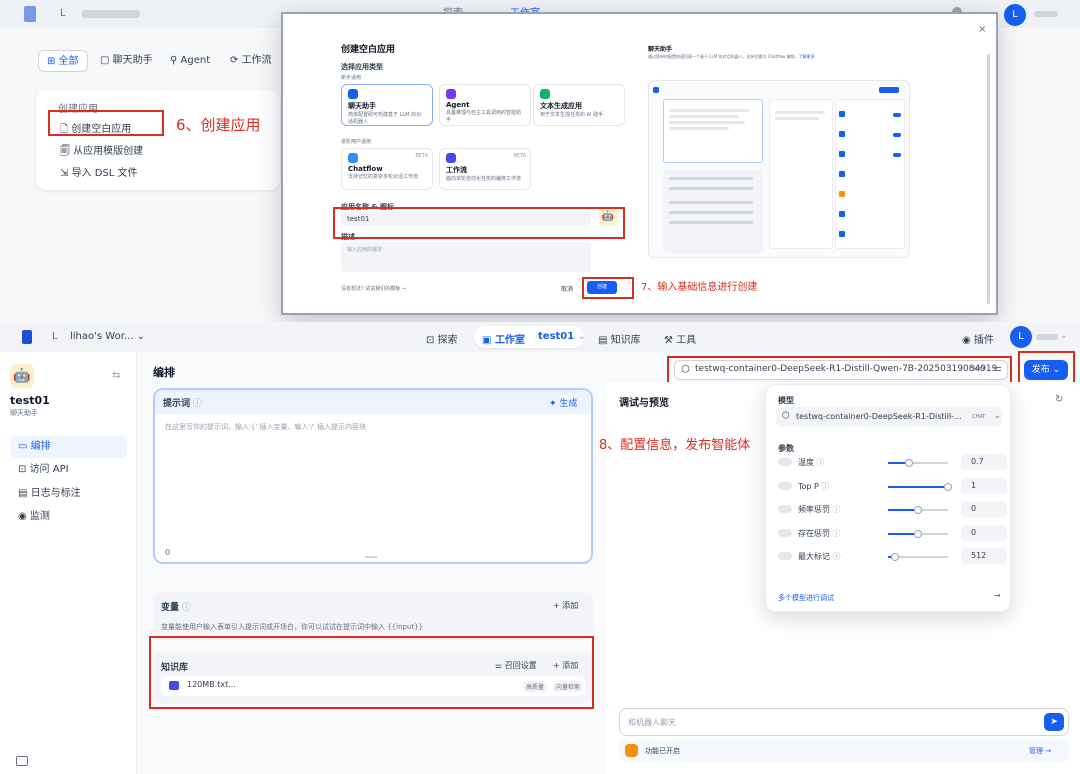 The height and width of the screenshot is (774, 1080). What do you see at coordinates (567, 288) in the screenshot?
I see `cancel-button: 取消` at bounding box center [567, 288].